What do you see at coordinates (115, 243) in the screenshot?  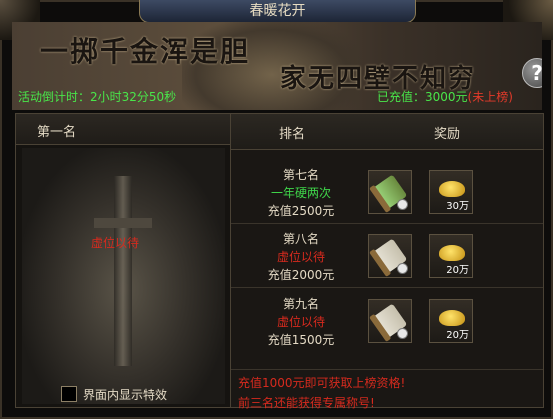 I see `top-rank-placeholder: 虚位以待` at bounding box center [115, 243].